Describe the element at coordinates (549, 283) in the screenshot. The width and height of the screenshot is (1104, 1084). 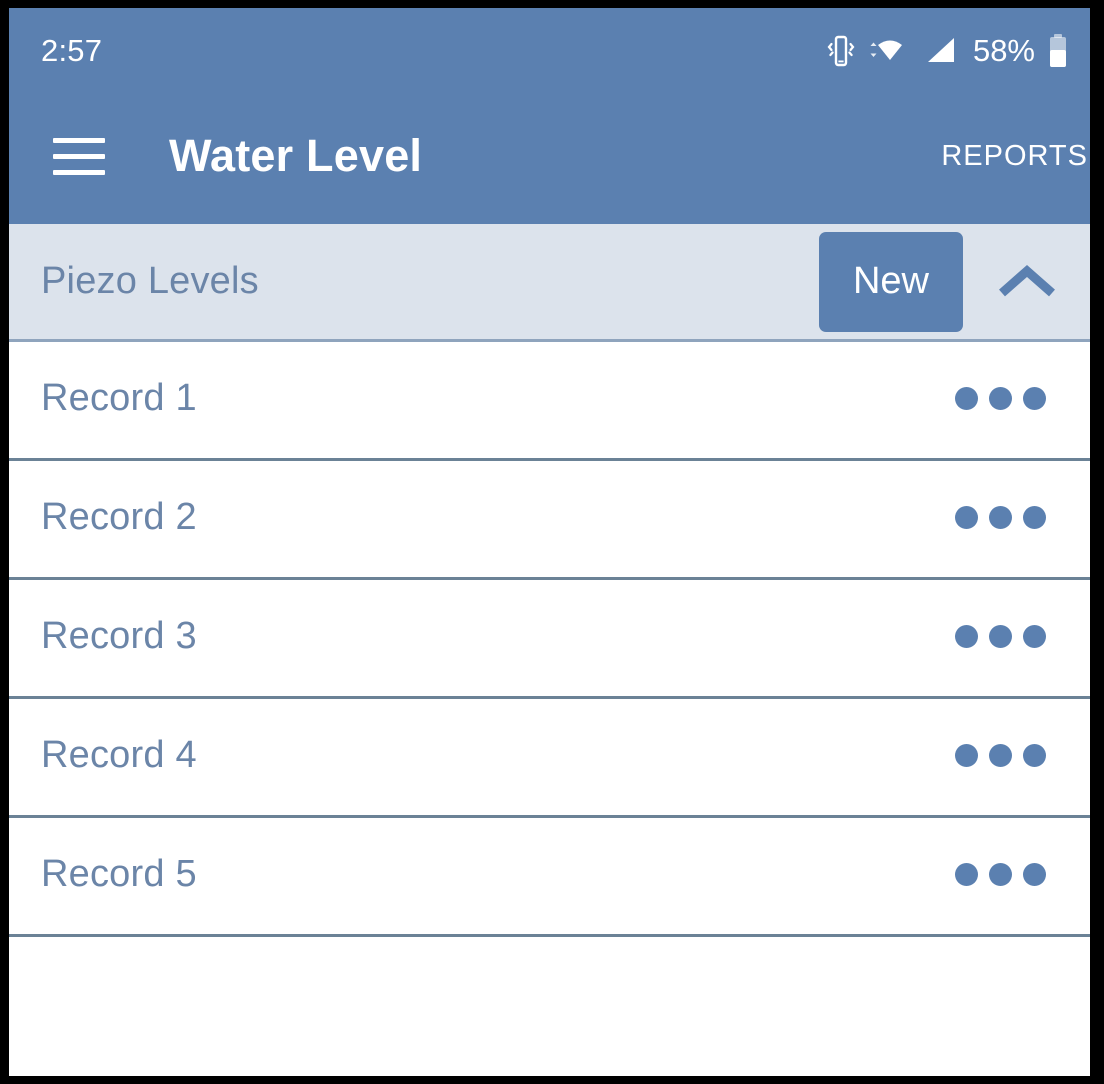
I see `section-header-piezo-levels: Piezo Levels New` at that location.